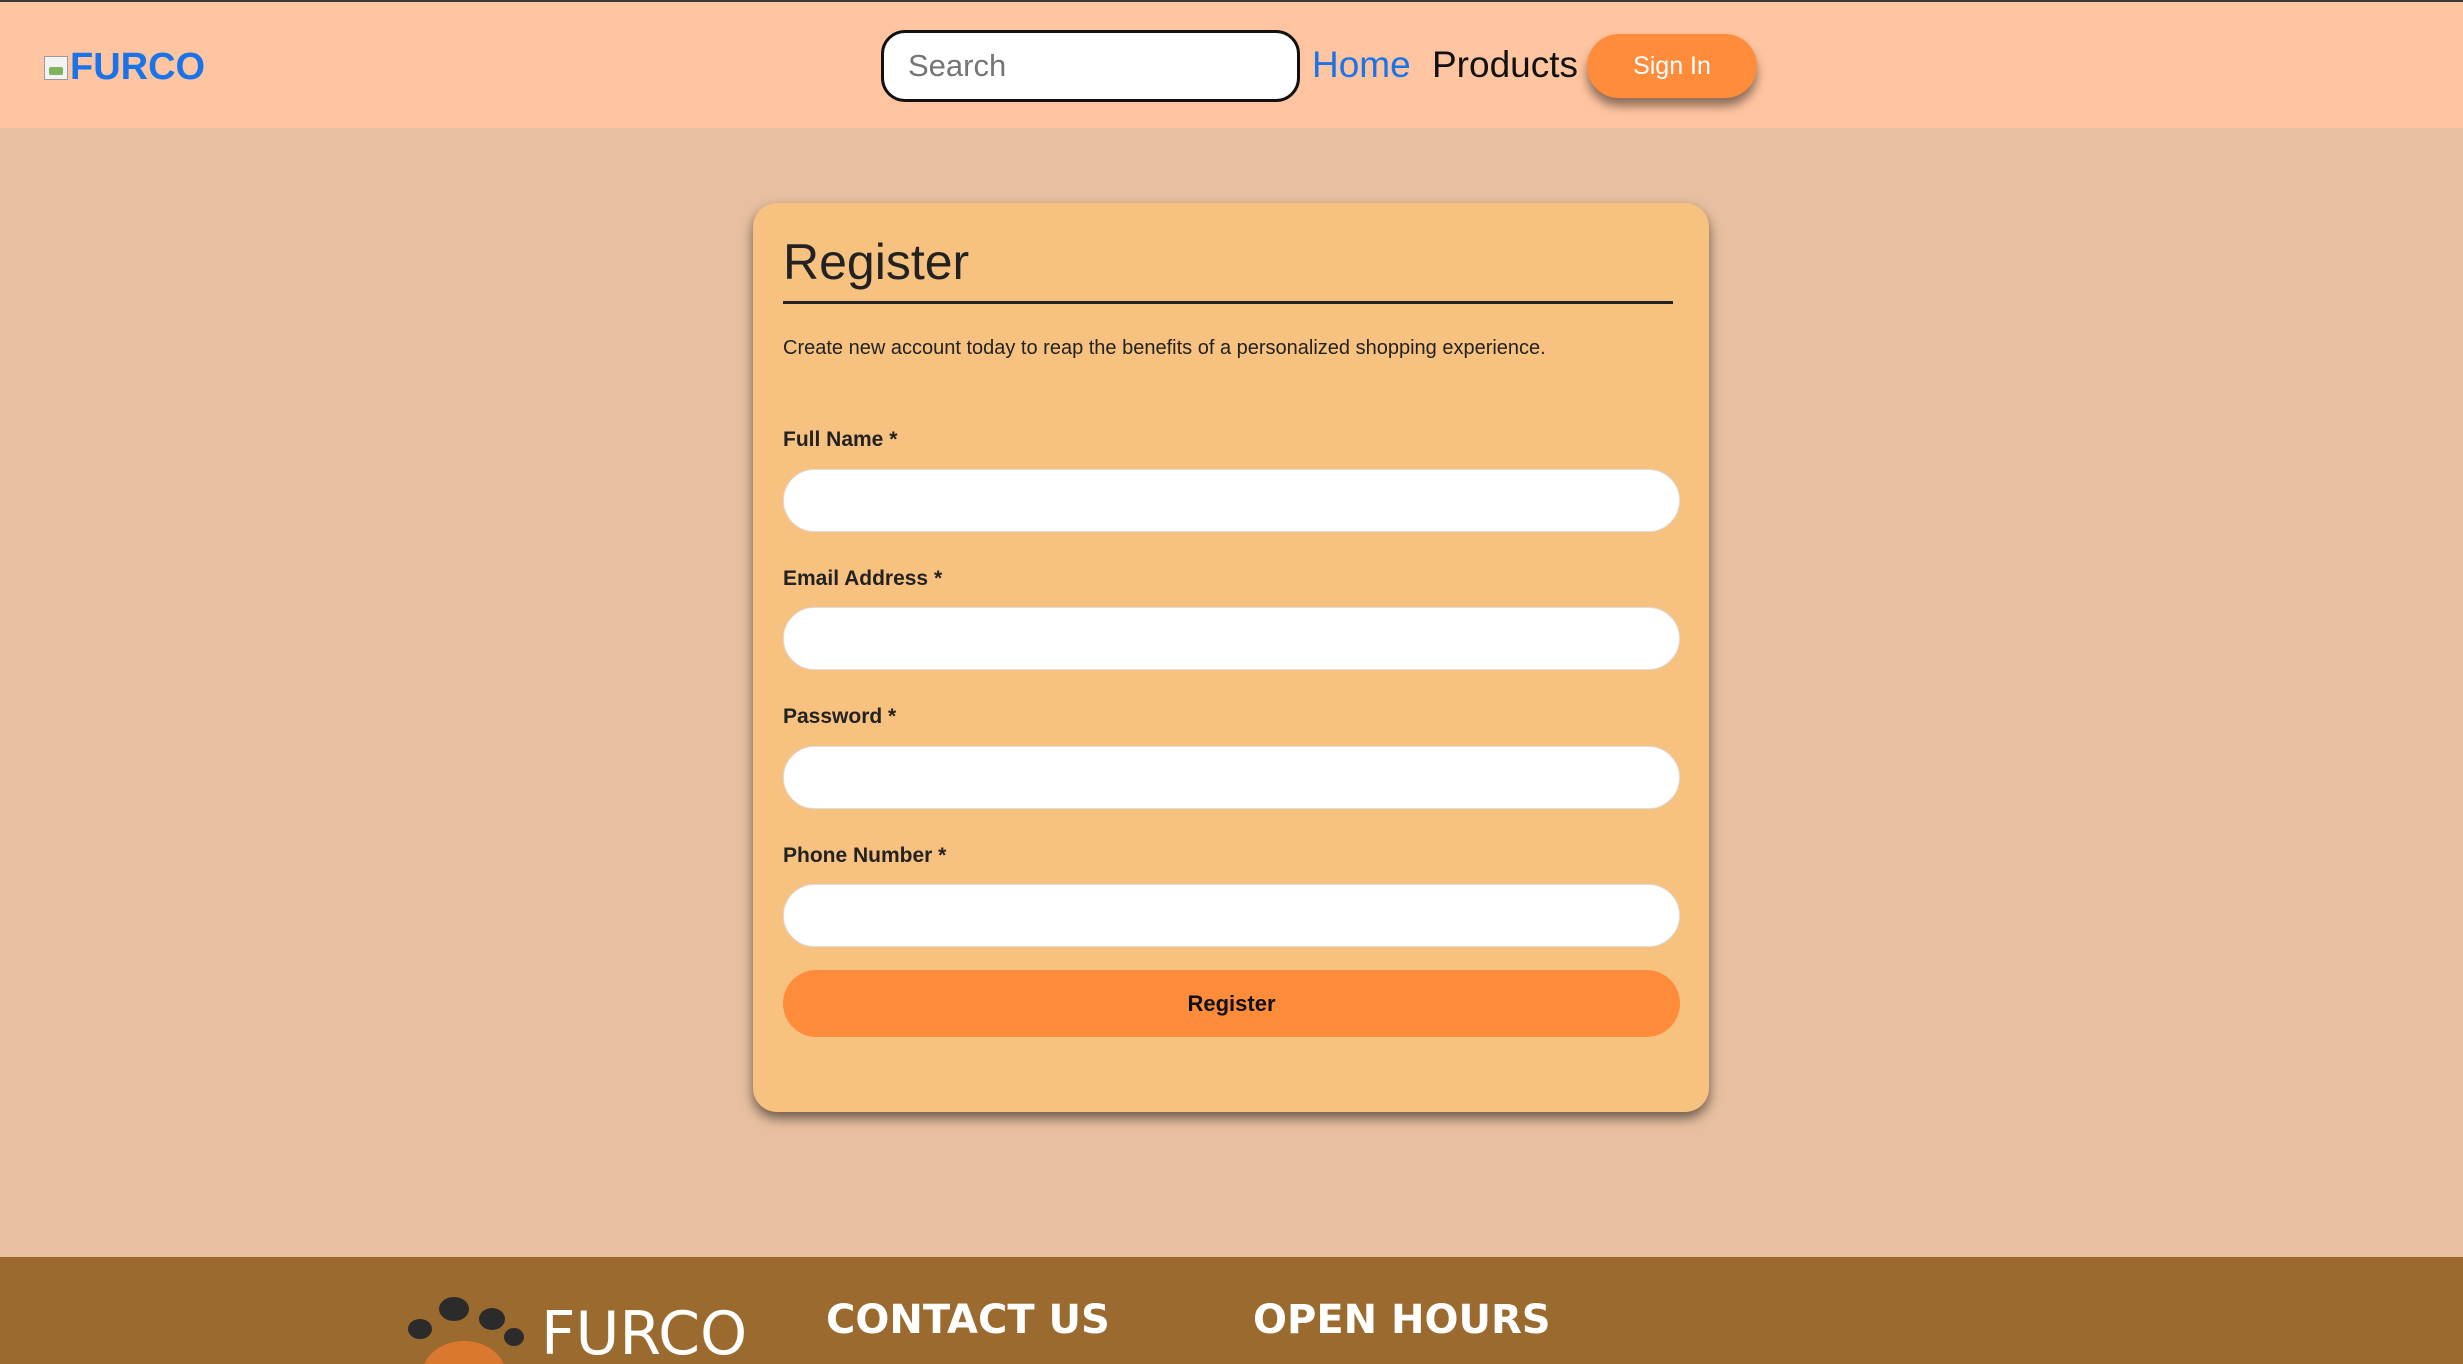  Describe the element at coordinates (1231, 500) in the screenshot. I see `full-name-input` at that location.